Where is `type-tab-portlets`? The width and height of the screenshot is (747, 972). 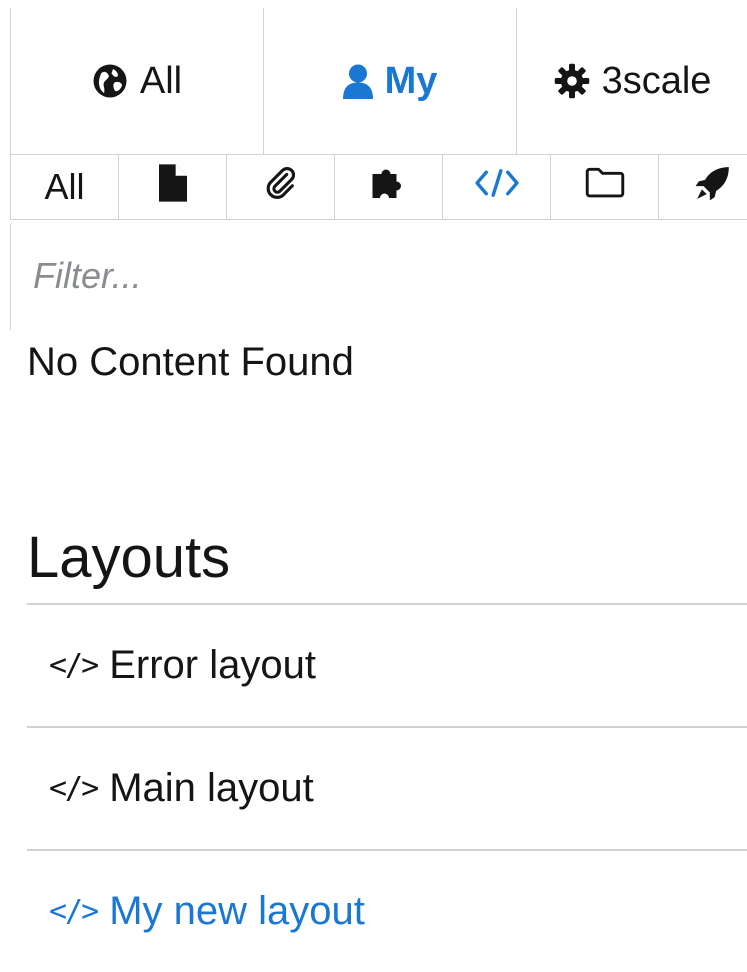 type-tab-portlets is located at coordinates (703, 187).